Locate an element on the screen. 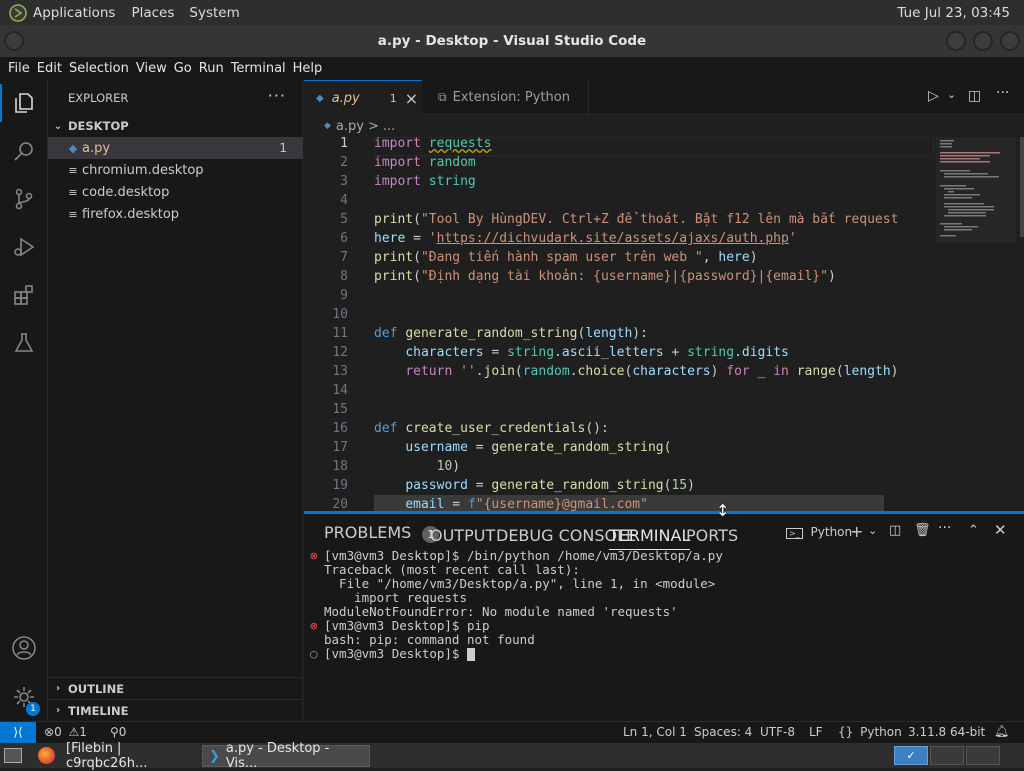  breadcrumb-file: a.py is located at coordinates (350, 126).